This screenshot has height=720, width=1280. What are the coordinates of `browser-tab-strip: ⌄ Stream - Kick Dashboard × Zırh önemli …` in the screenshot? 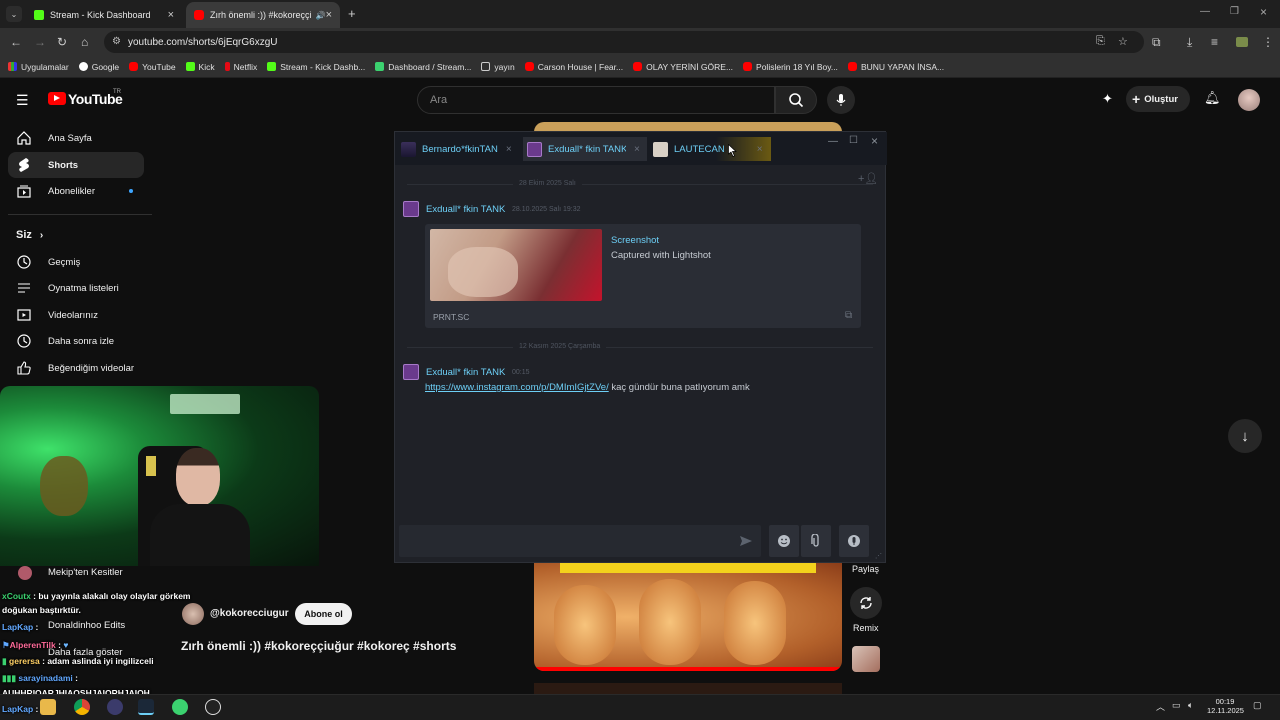 It's located at (640, 14).